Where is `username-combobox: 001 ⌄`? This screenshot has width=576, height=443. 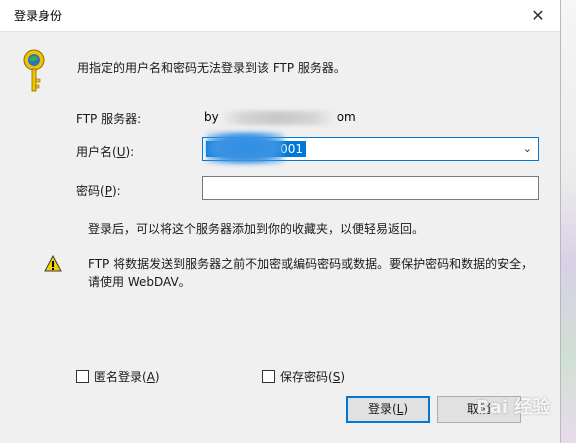 username-combobox: 001 ⌄ is located at coordinates (370, 148).